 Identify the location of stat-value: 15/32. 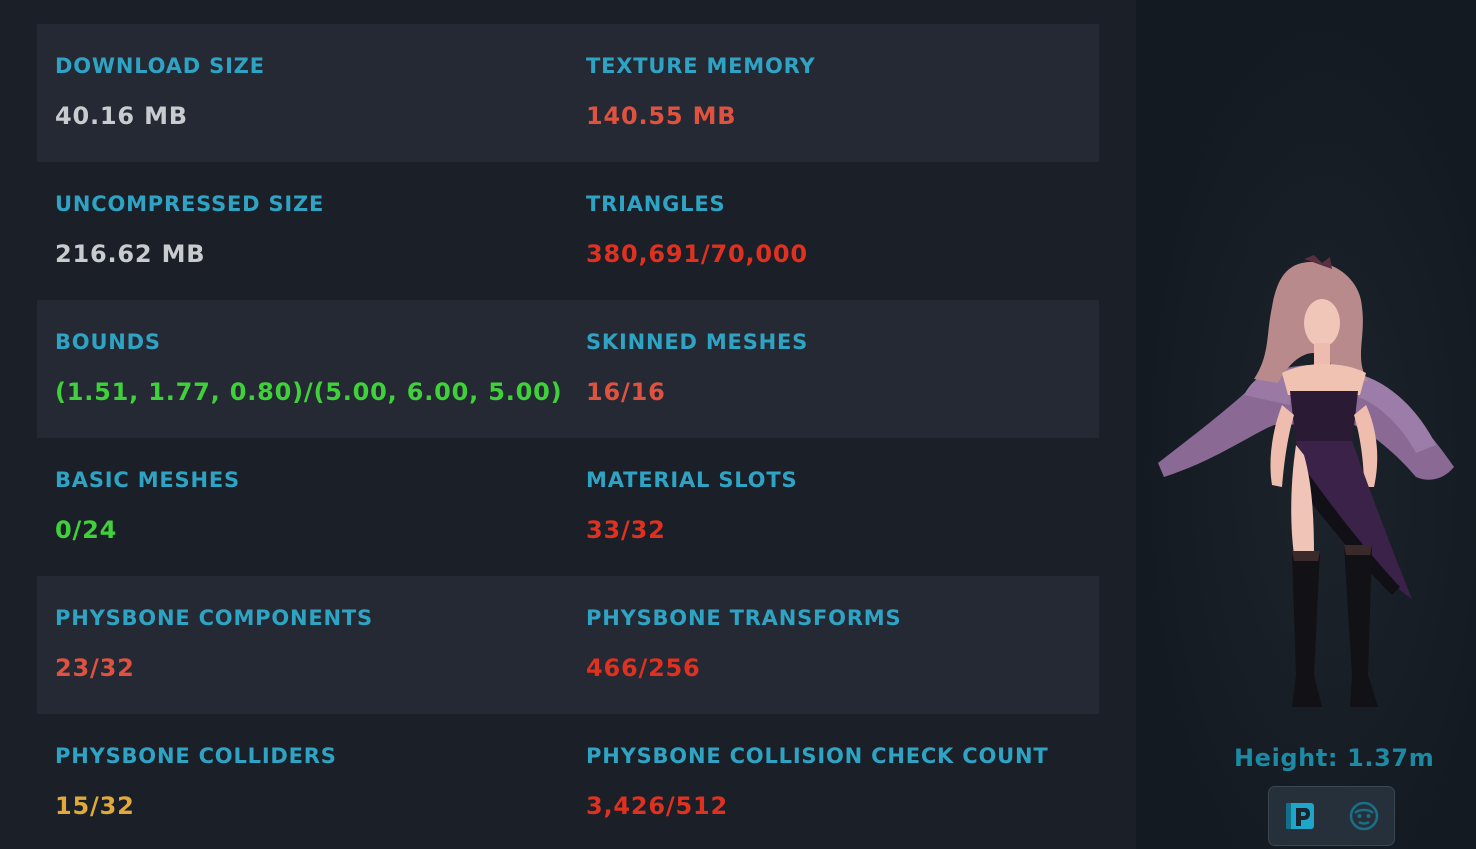
(95, 806).